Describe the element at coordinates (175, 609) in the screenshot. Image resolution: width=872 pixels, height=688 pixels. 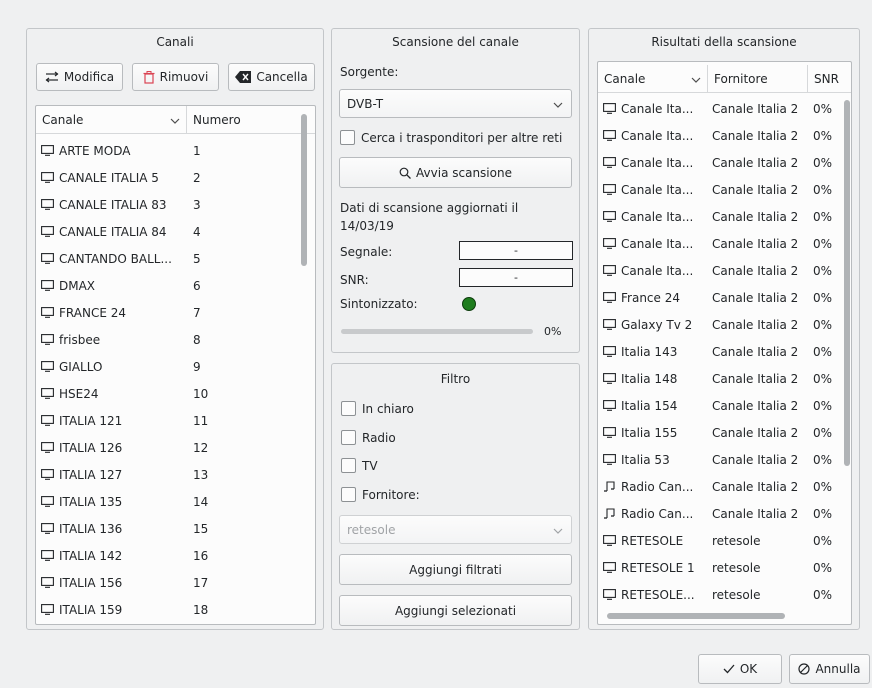
I see `list-item: ITALIA 159 18` at that location.